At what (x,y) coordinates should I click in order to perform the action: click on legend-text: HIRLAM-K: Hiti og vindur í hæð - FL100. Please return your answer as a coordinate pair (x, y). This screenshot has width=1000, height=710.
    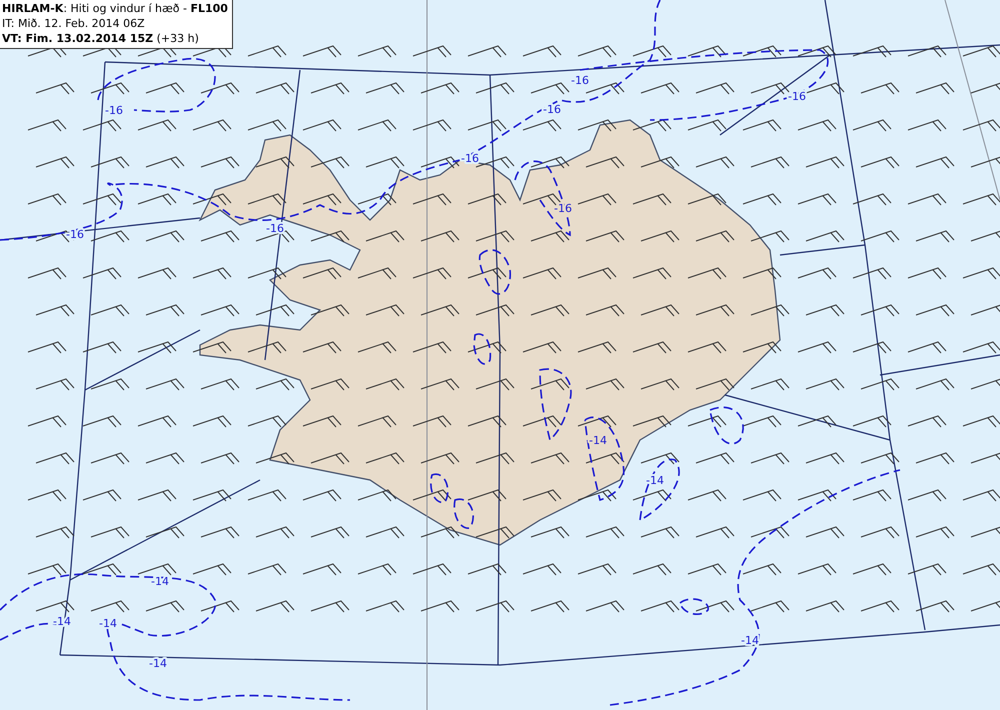
    Looking at the image, I should click on (115, 8).